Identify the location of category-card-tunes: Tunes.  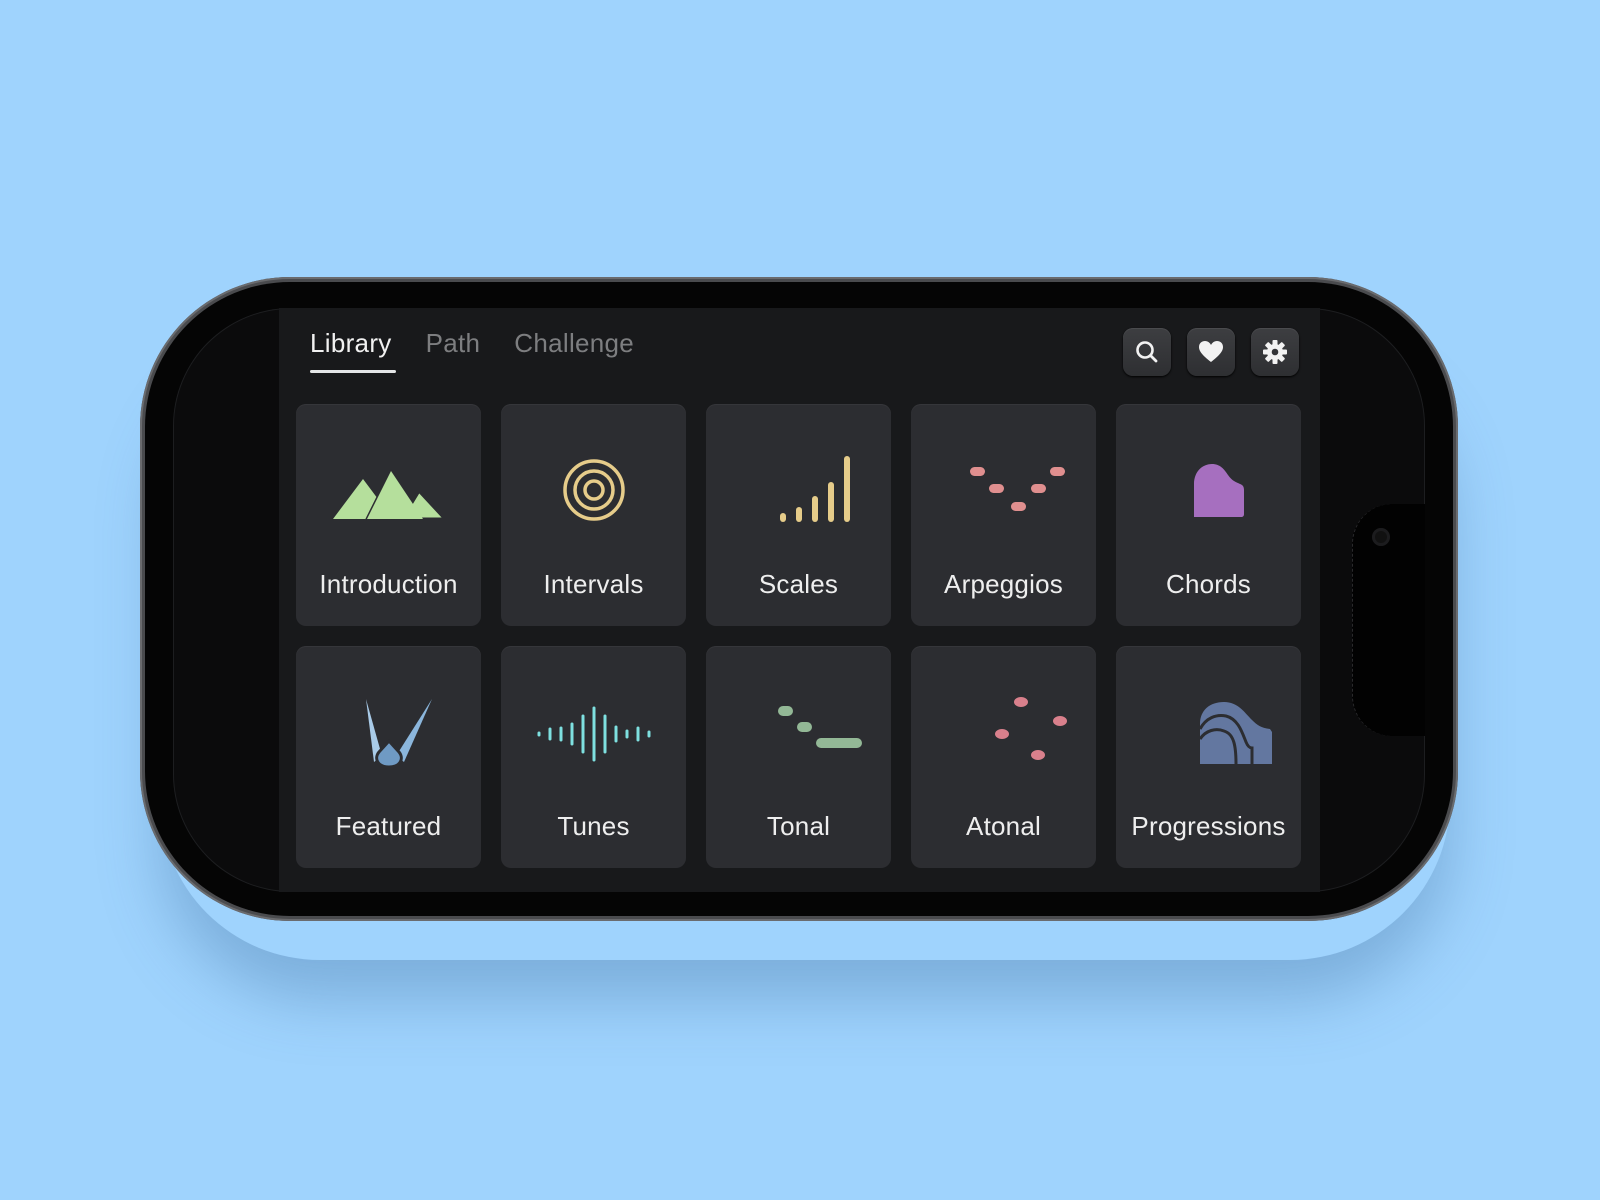
(593, 757).